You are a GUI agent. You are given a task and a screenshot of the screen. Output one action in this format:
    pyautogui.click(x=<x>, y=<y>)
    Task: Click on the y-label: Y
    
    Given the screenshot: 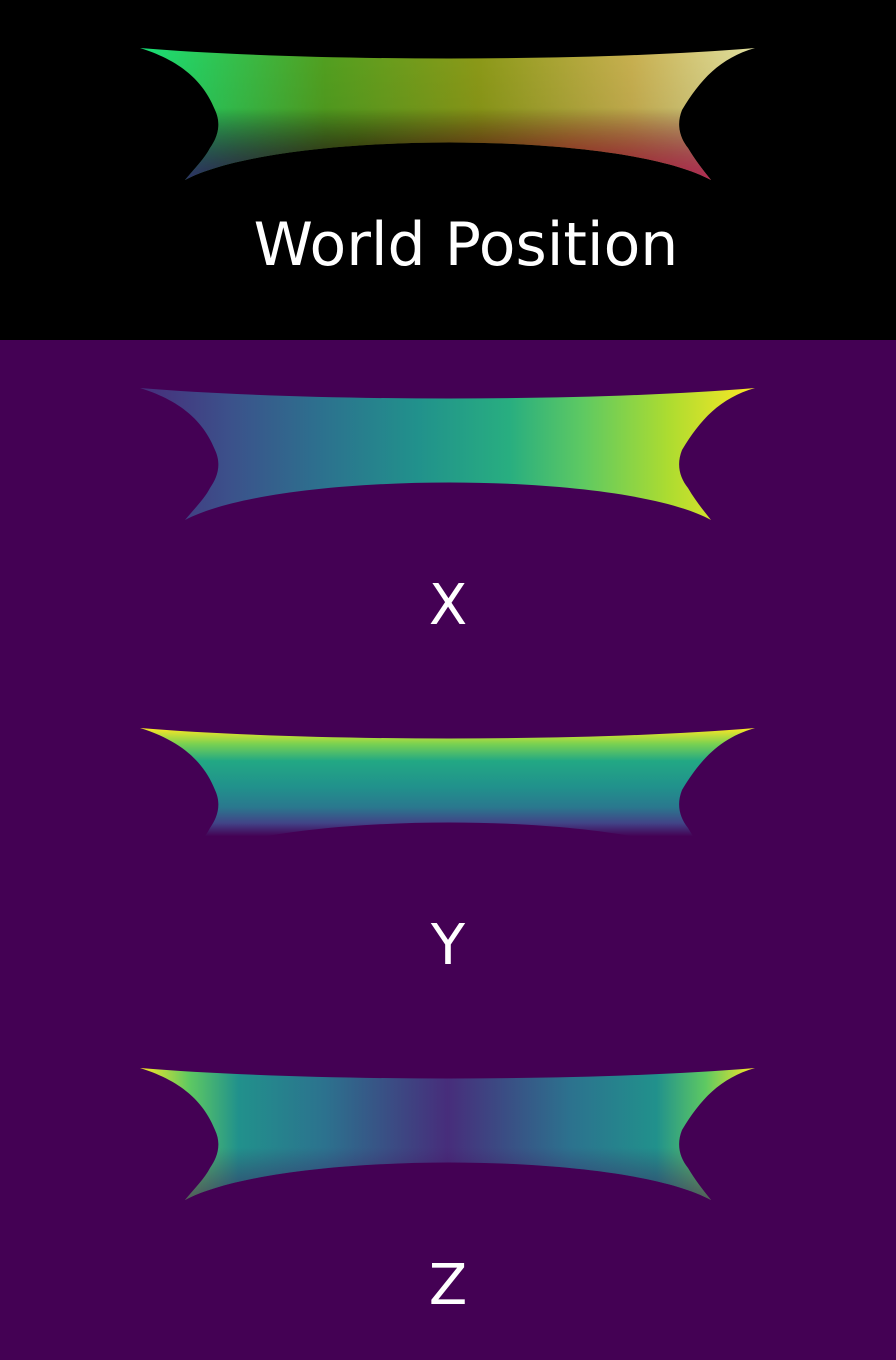 What is the action you would take?
    pyautogui.click(x=448, y=945)
    